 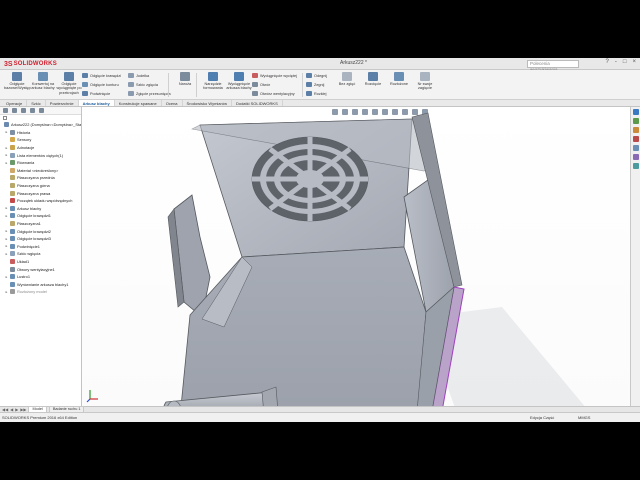 What do you see at coordinates (584, 417) in the screenshot?
I see `status-units: MMGS` at bounding box center [584, 417].